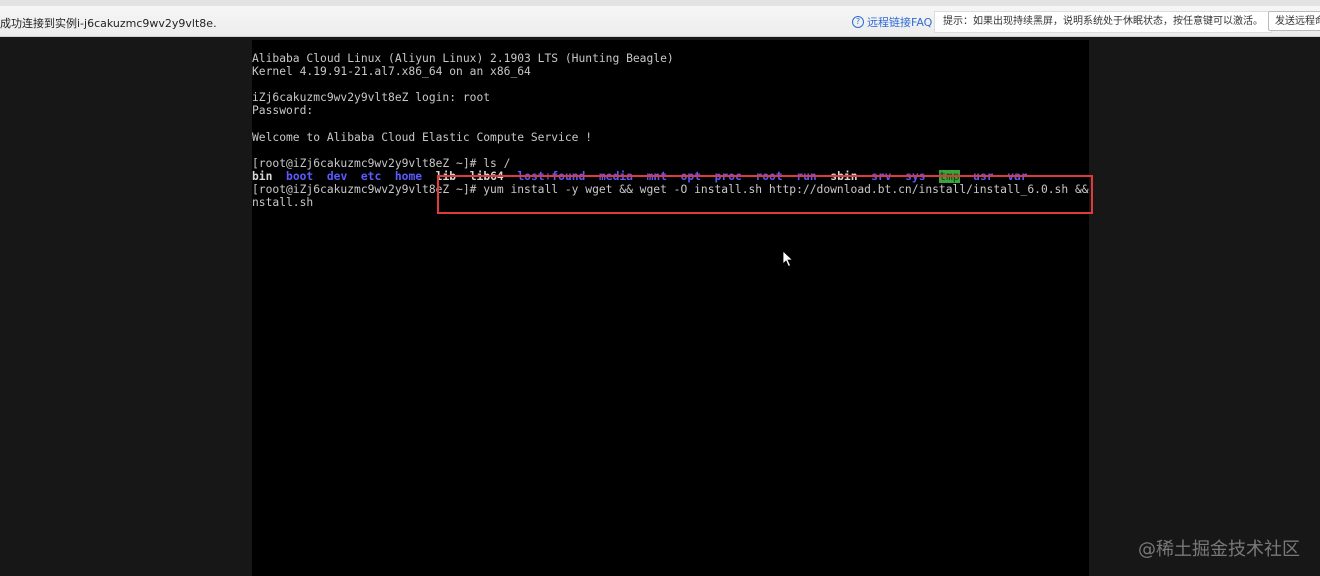  I want to click on send-command-button: 发送远程命令, so click(1294, 21).